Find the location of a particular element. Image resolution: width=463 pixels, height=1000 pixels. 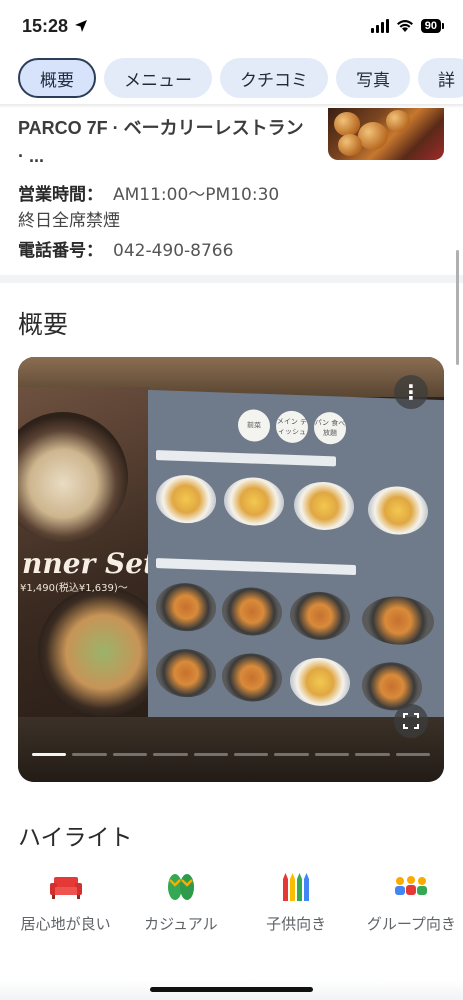

phone-row: 電話番号： 042-490-8766 is located at coordinates (125, 251).